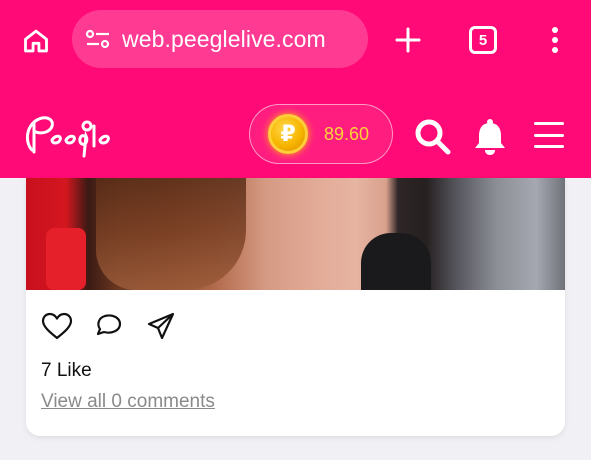 Image resolution: width=591 pixels, height=460 pixels. I want to click on home-button, so click(36, 41).